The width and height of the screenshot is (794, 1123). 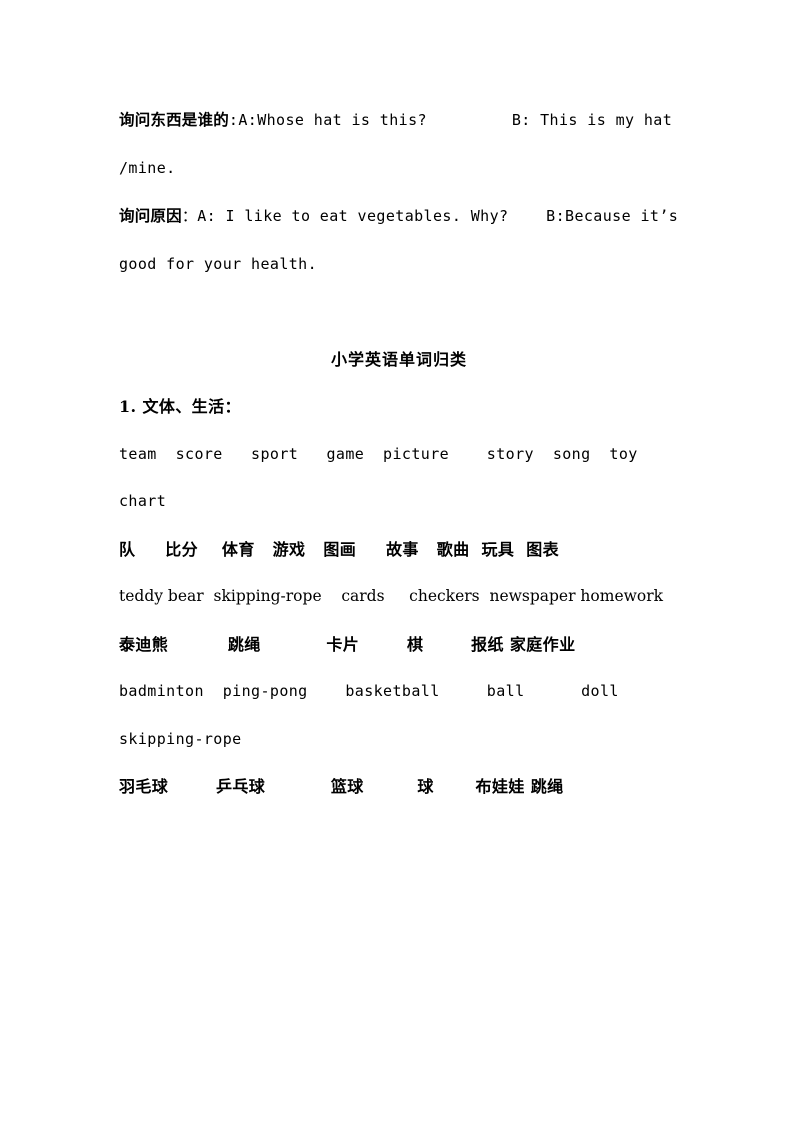 What do you see at coordinates (174, 119) in the screenshot?
I see `qa-label-whose: 询问东西是谁的` at bounding box center [174, 119].